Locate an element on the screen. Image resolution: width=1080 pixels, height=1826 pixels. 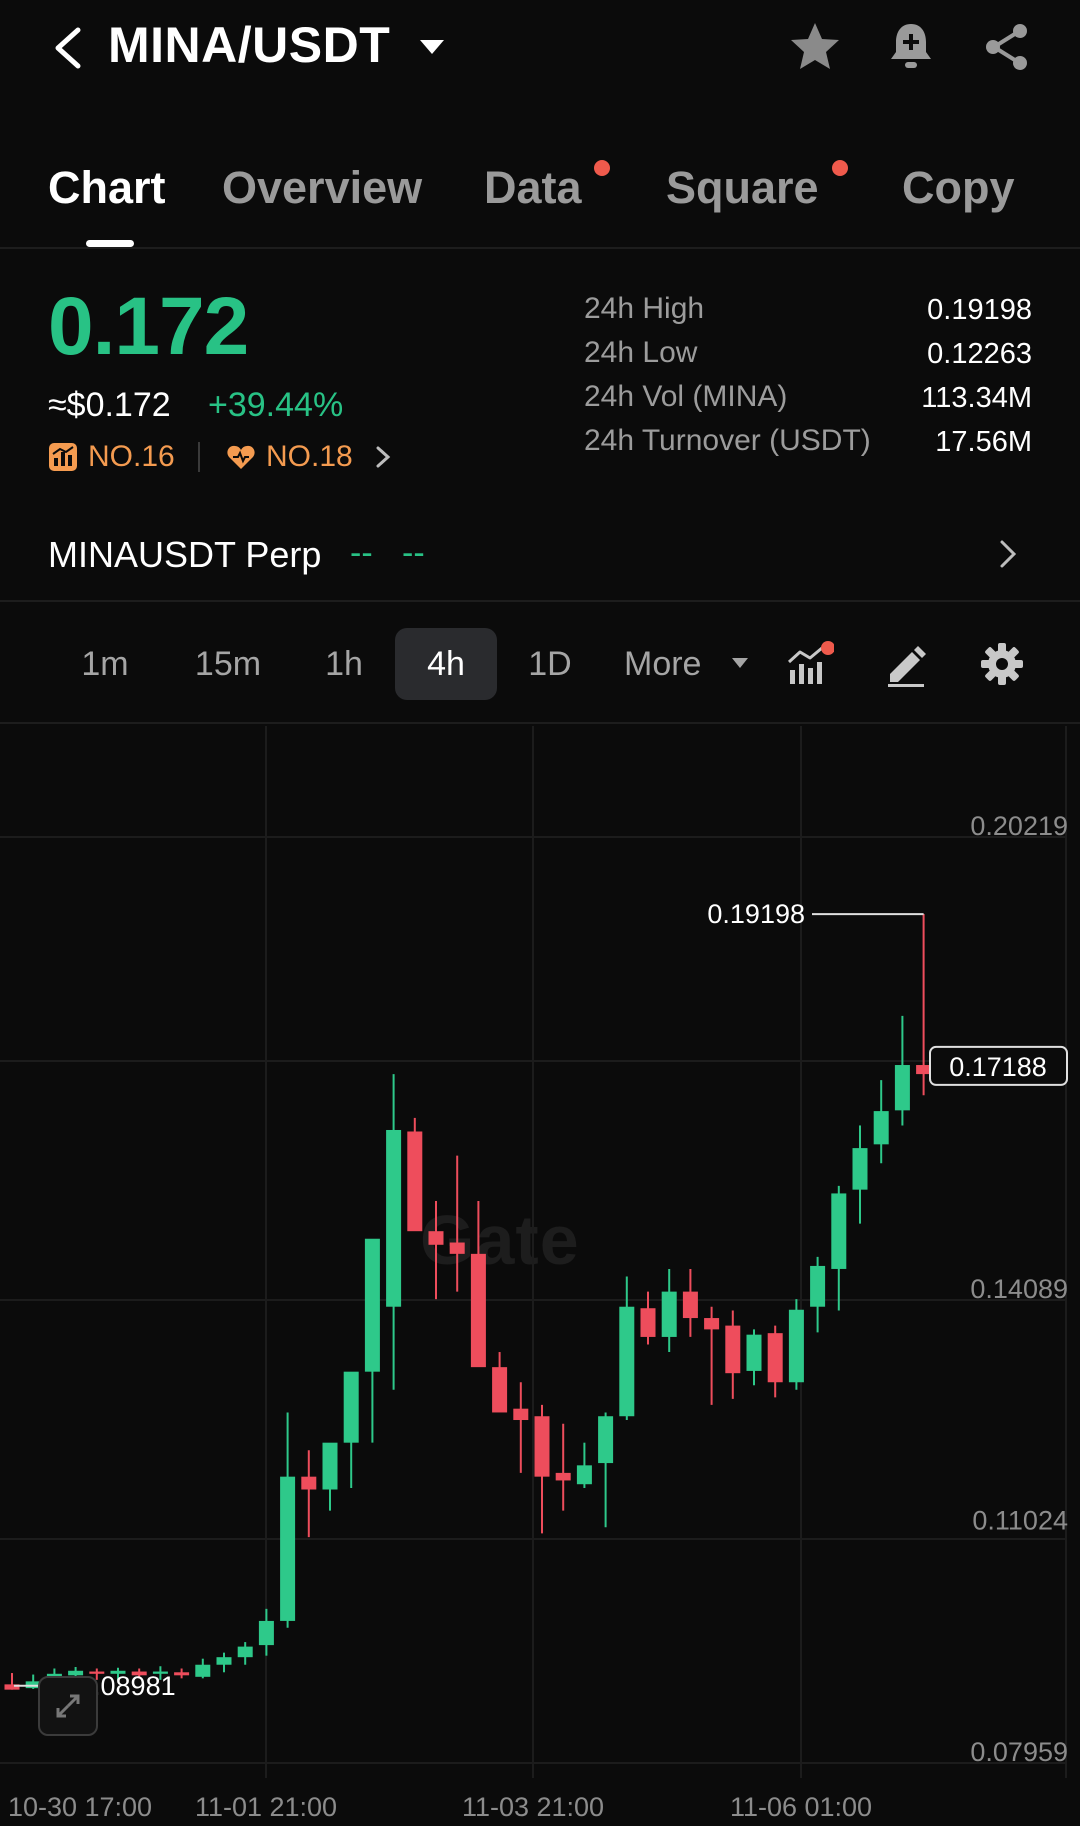
pair-title: MINA/USDT is located at coordinates (249, 45).